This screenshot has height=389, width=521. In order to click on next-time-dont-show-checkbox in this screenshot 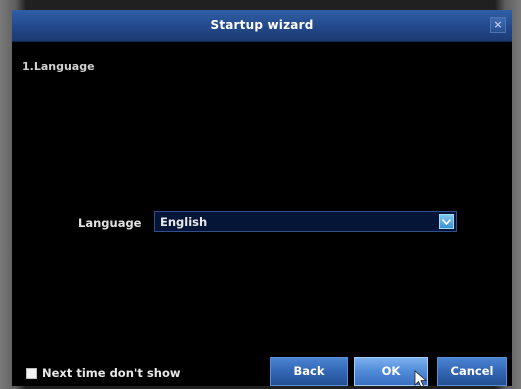, I will do `click(31, 373)`.